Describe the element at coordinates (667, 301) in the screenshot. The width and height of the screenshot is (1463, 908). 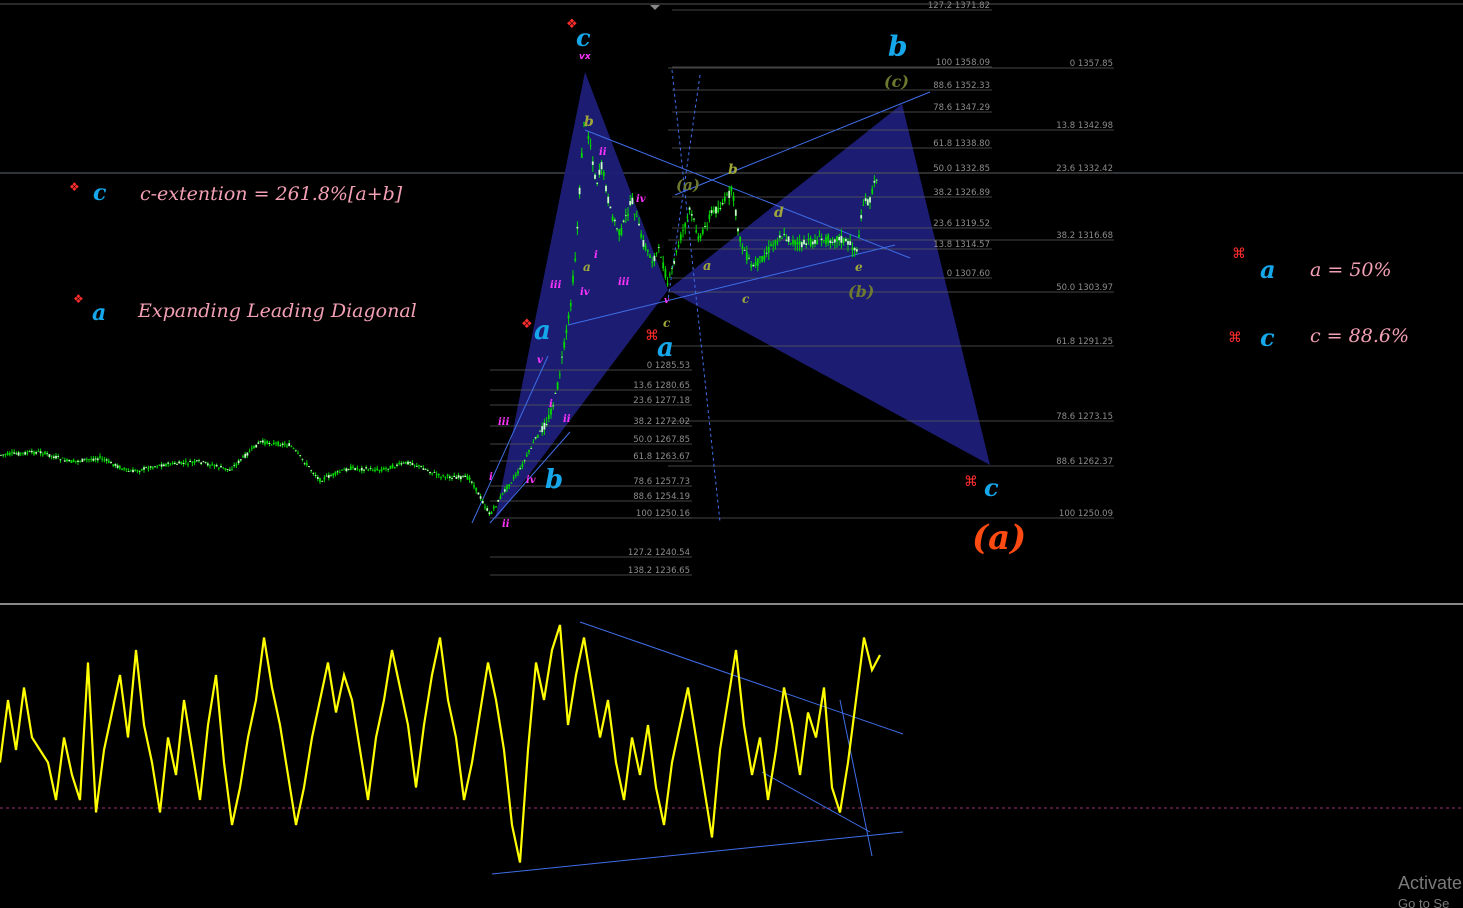
I see `subwave-v1: v` at that location.